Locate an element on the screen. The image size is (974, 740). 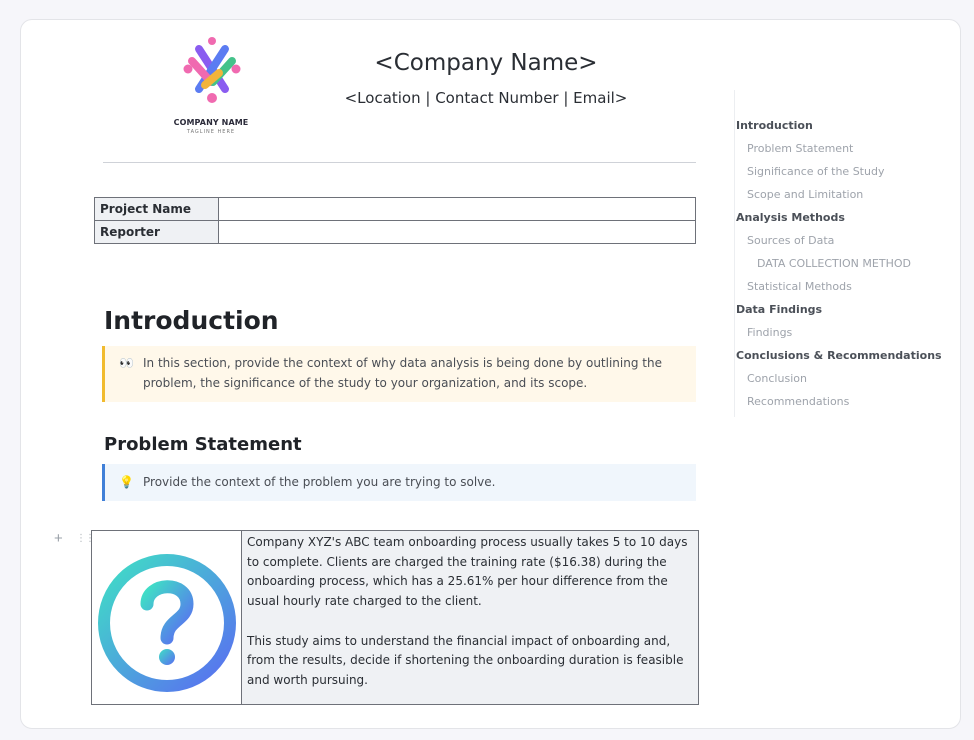
toc-item-analysis-methods: Analysis Methods is located at coordinates (835, 221).